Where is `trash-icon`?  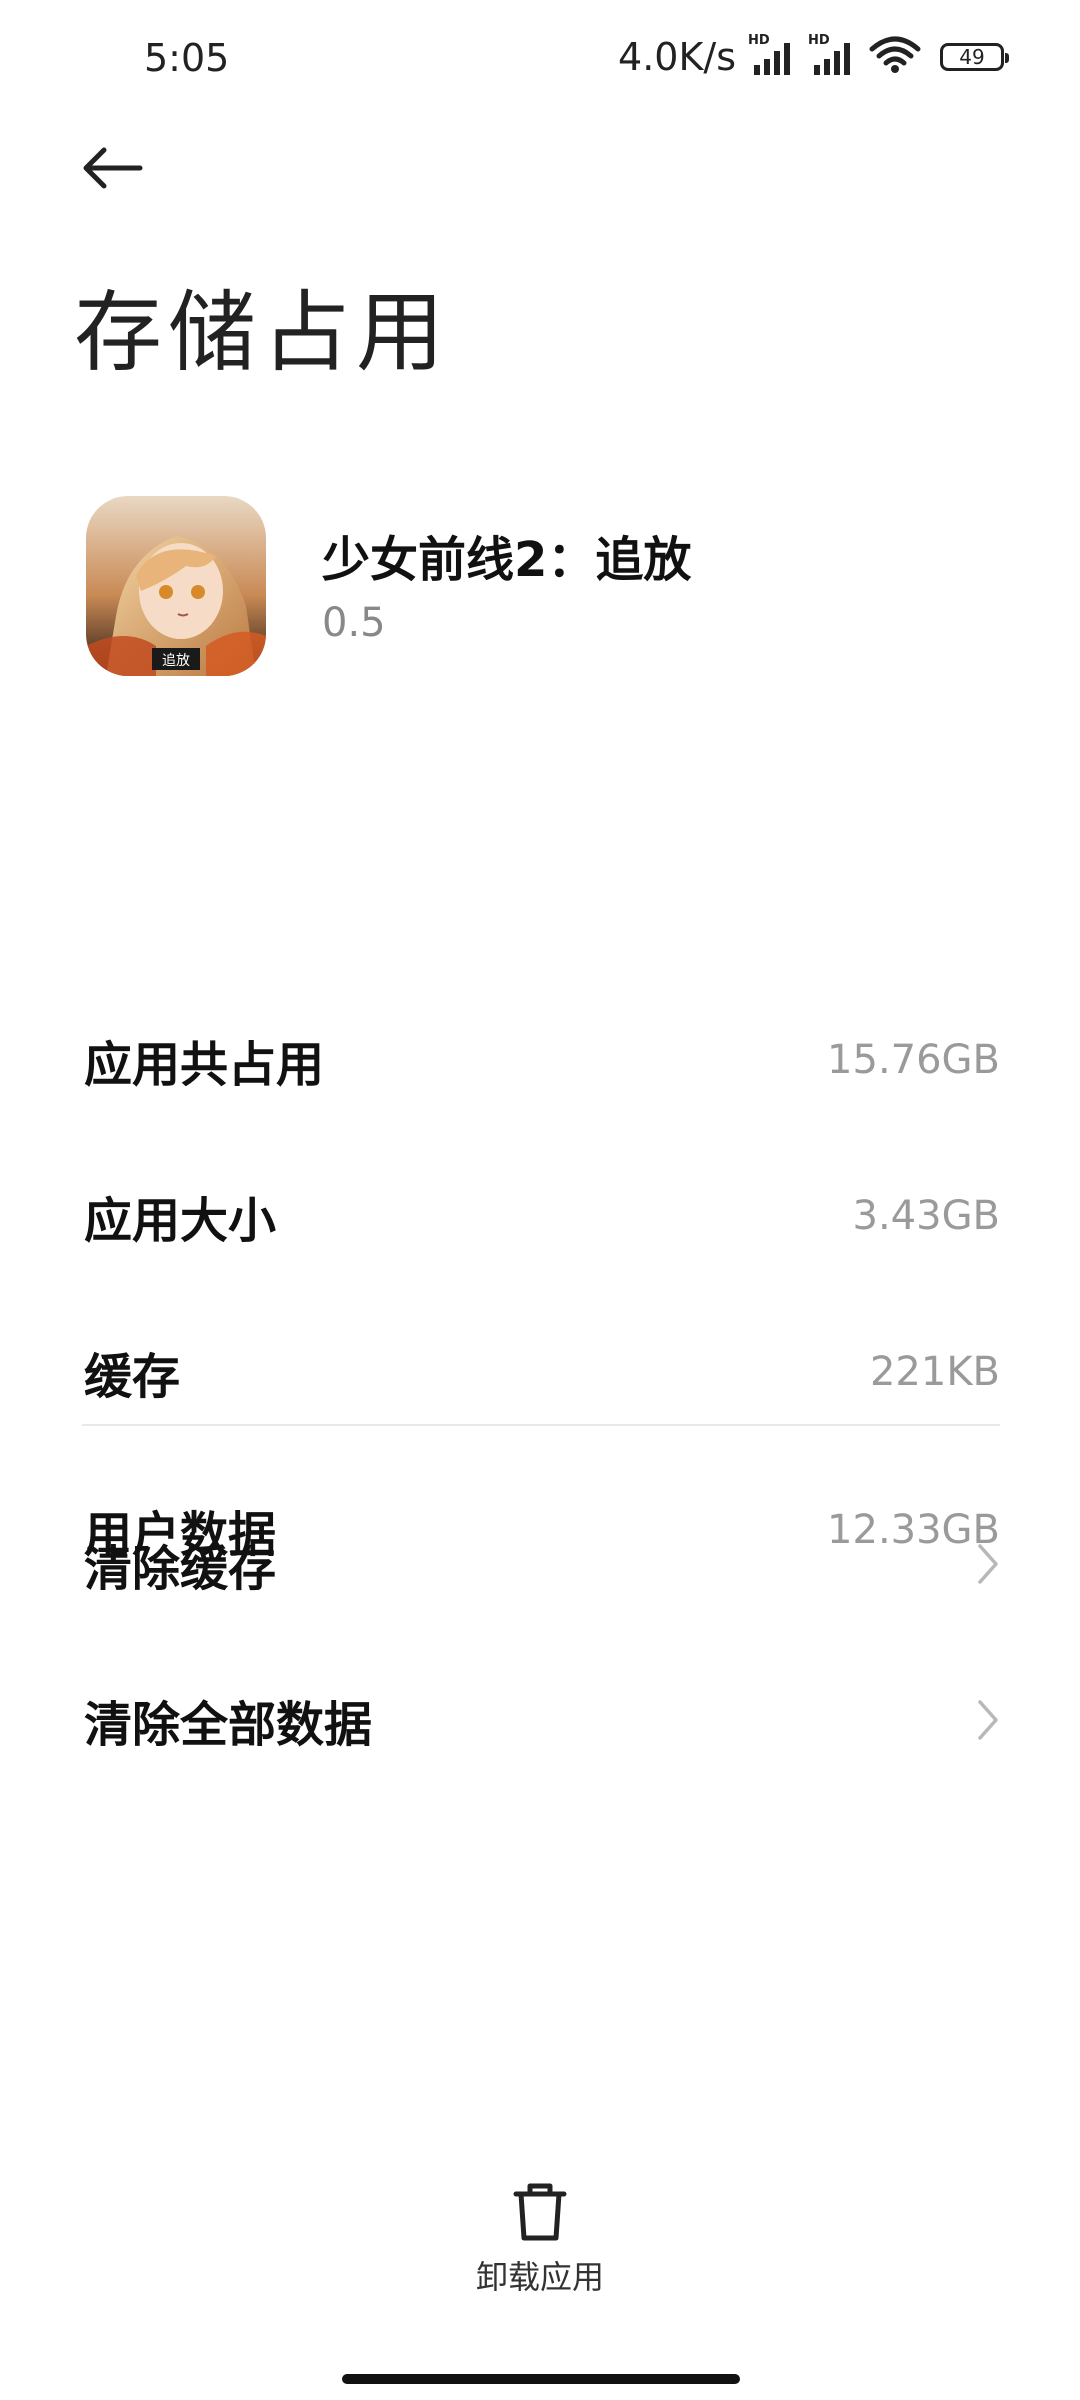 trash-icon is located at coordinates (540, 2212).